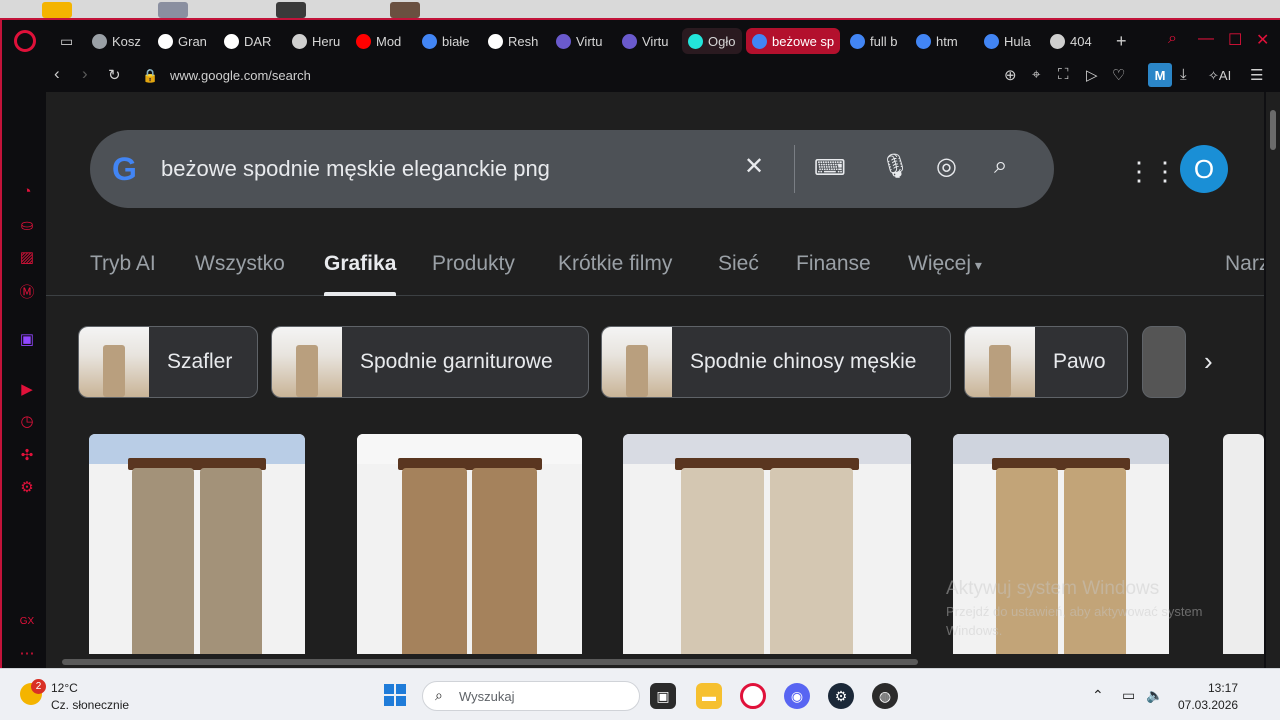 This screenshot has width=1280, height=720. What do you see at coordinates (1092, 75) in the screenshot?
I see `send-icon: ▷` at bounding box center [1092, 75].